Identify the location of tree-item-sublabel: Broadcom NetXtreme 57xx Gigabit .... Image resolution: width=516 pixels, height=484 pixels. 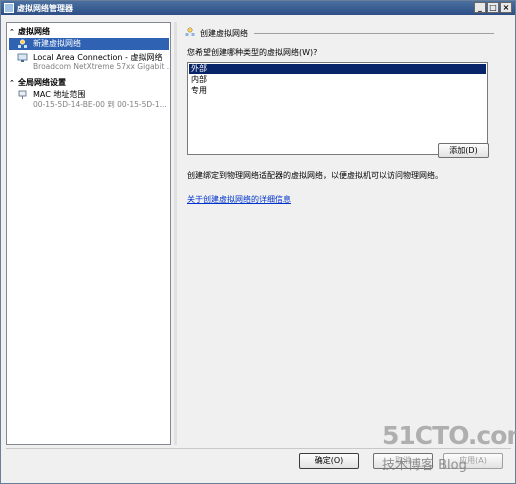
(101, 66).